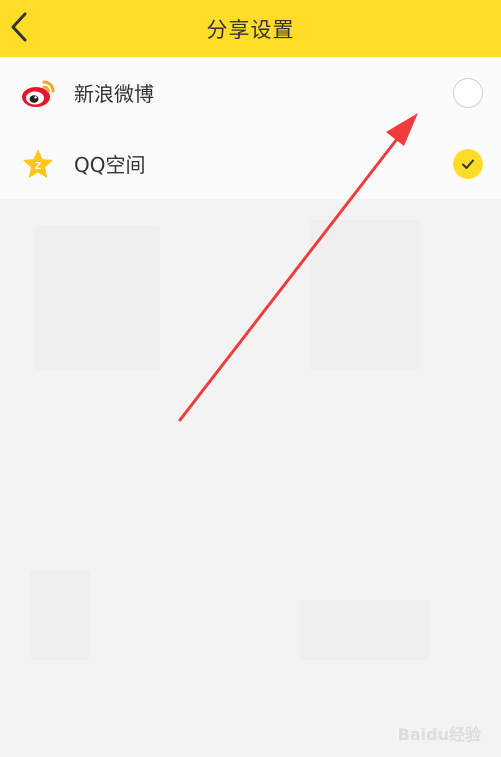 The width and height of the screenshot is (501, 757). What do you see at coordinates (114, 94) in the screenshot?
I see `share-option-label: 新浪微博` at bounding box center [114, 94].